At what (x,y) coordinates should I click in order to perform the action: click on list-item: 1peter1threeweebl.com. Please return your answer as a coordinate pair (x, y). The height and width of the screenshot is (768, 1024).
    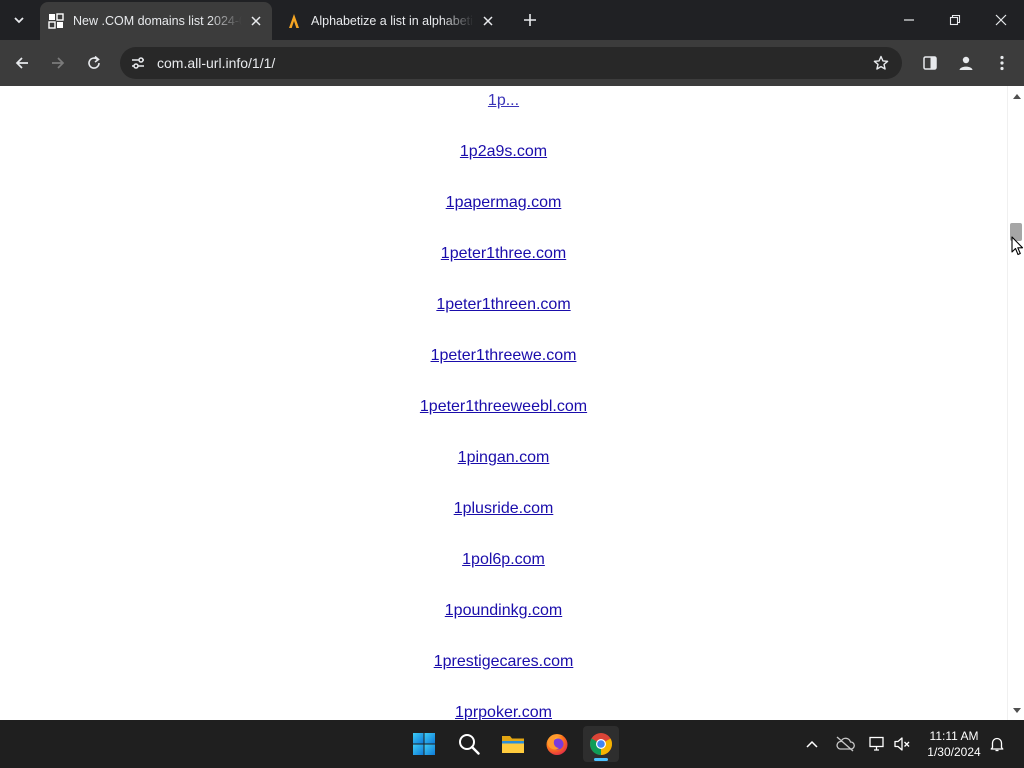
    Looking at the image, I should click on (503, 406).